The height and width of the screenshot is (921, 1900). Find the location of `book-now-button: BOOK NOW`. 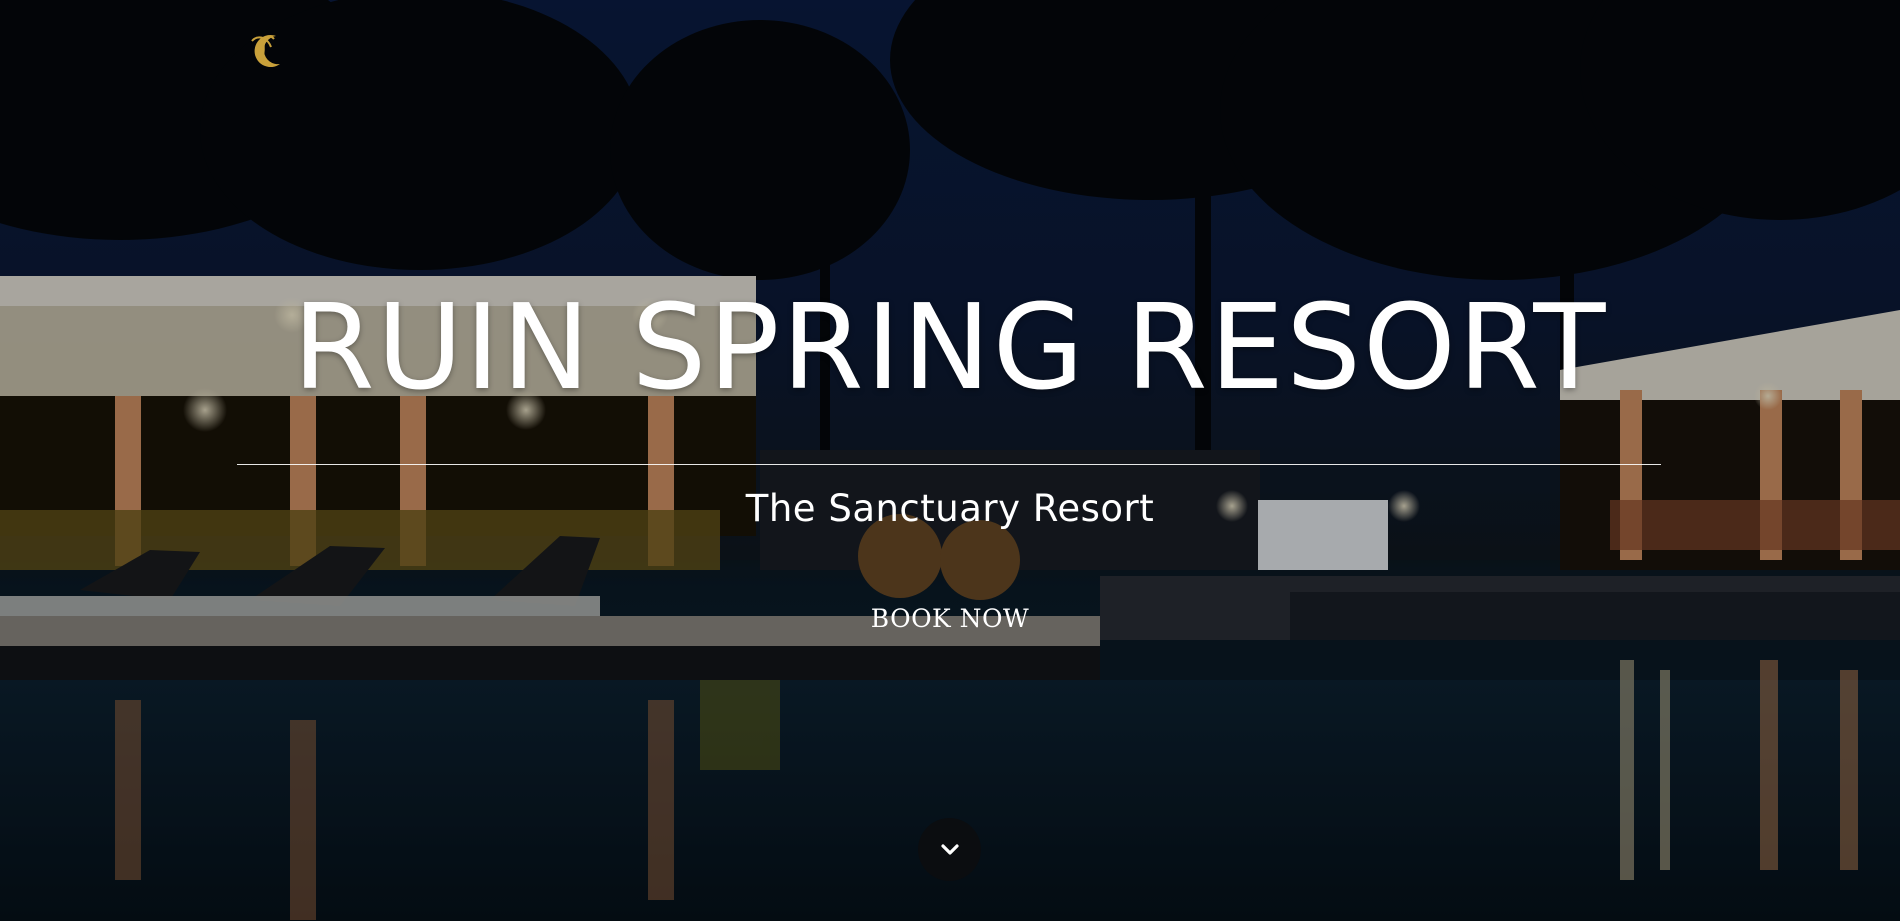

book-now-button: BOOK NOW is located at coordinates (950, 618).